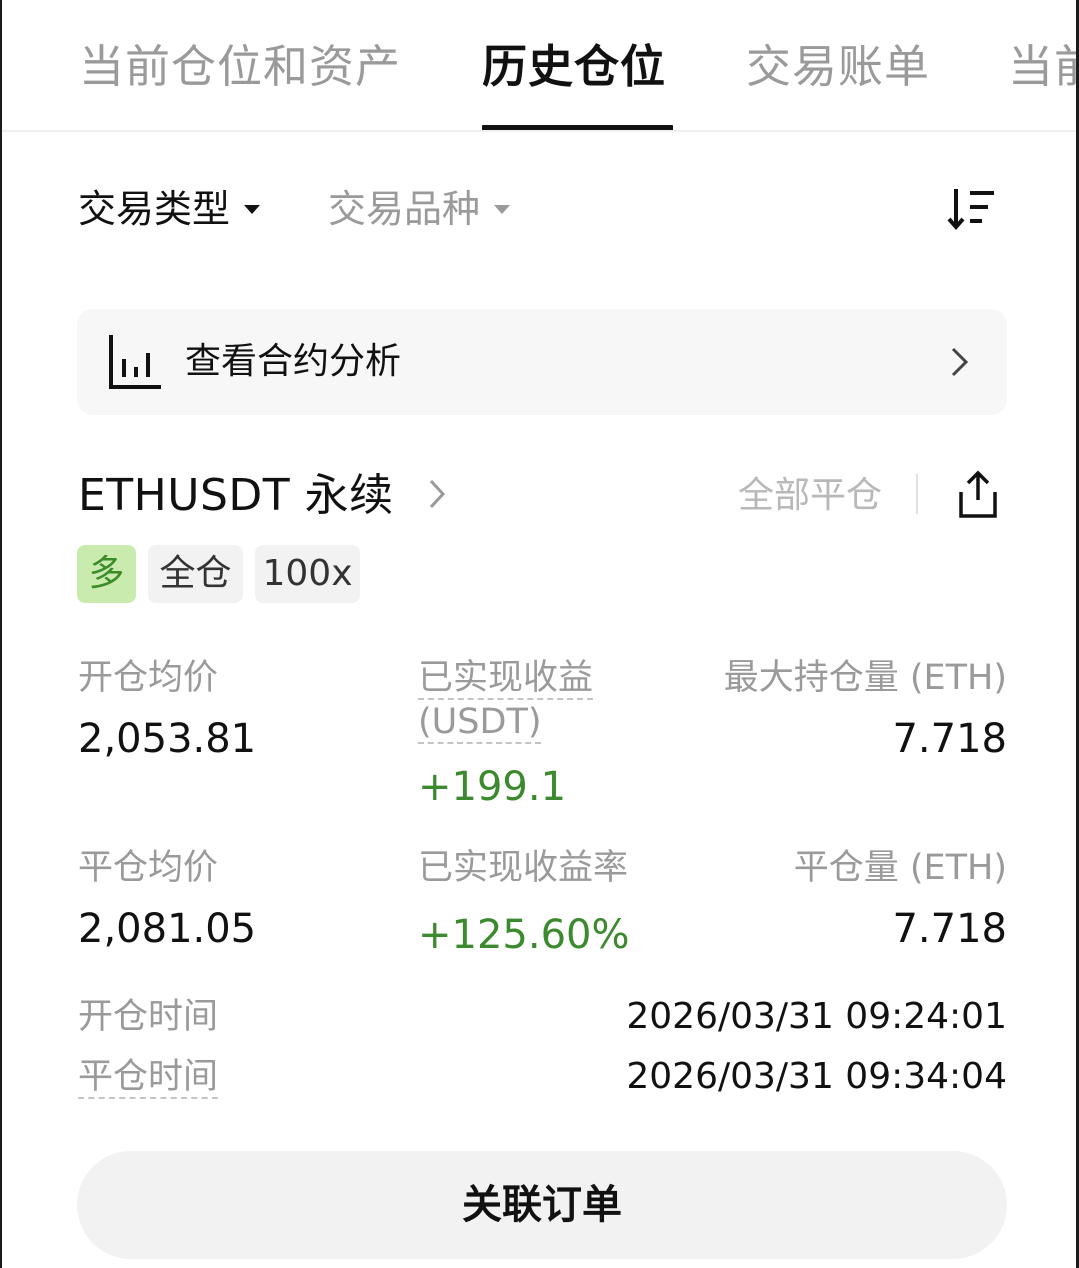  I want to click on instrument-filter: 交易品种, so click(419, 209).